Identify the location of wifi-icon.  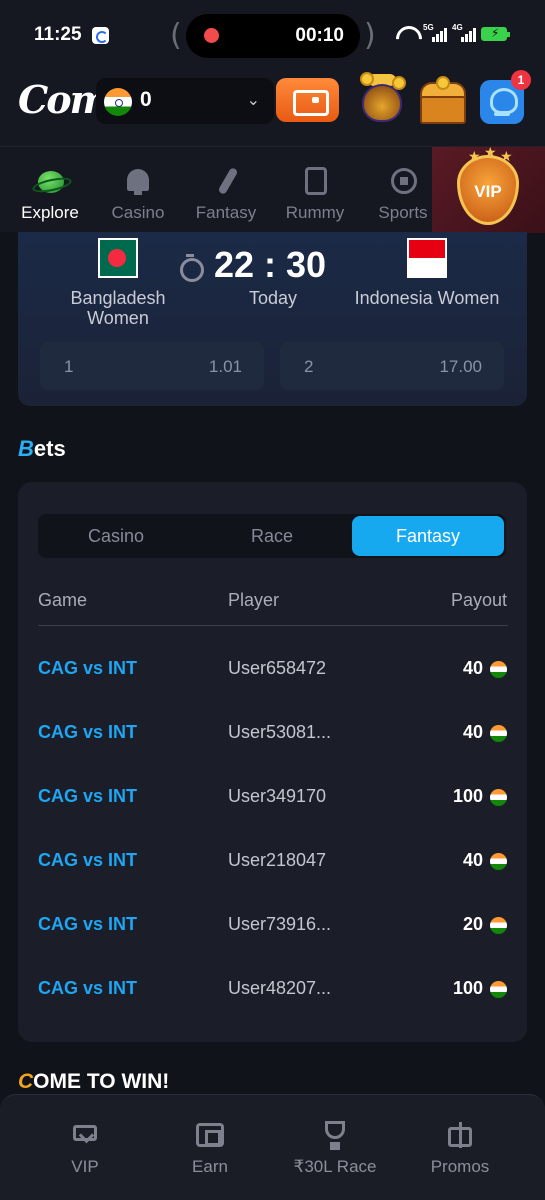
(407, 34).